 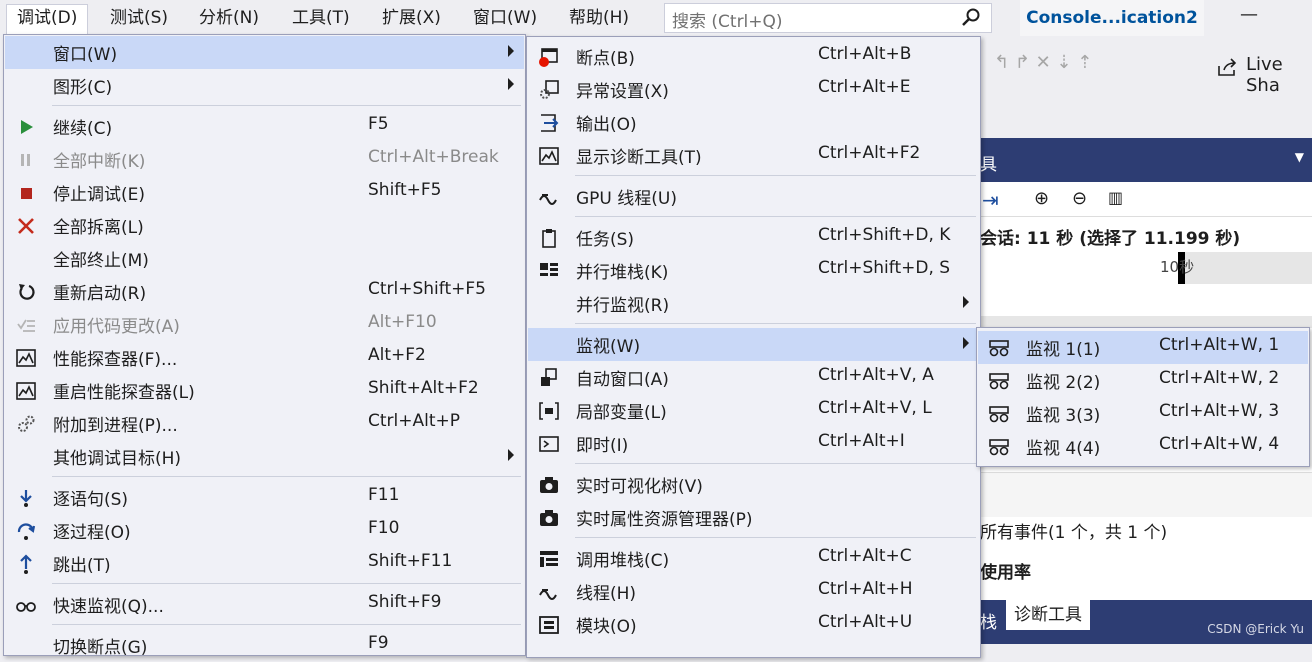 What do you see at coordinates (264, 563) in the screenshot?
I see `menu-item-step-out: 跳出(T) Shift+F11` at bounding box center [264, 563].